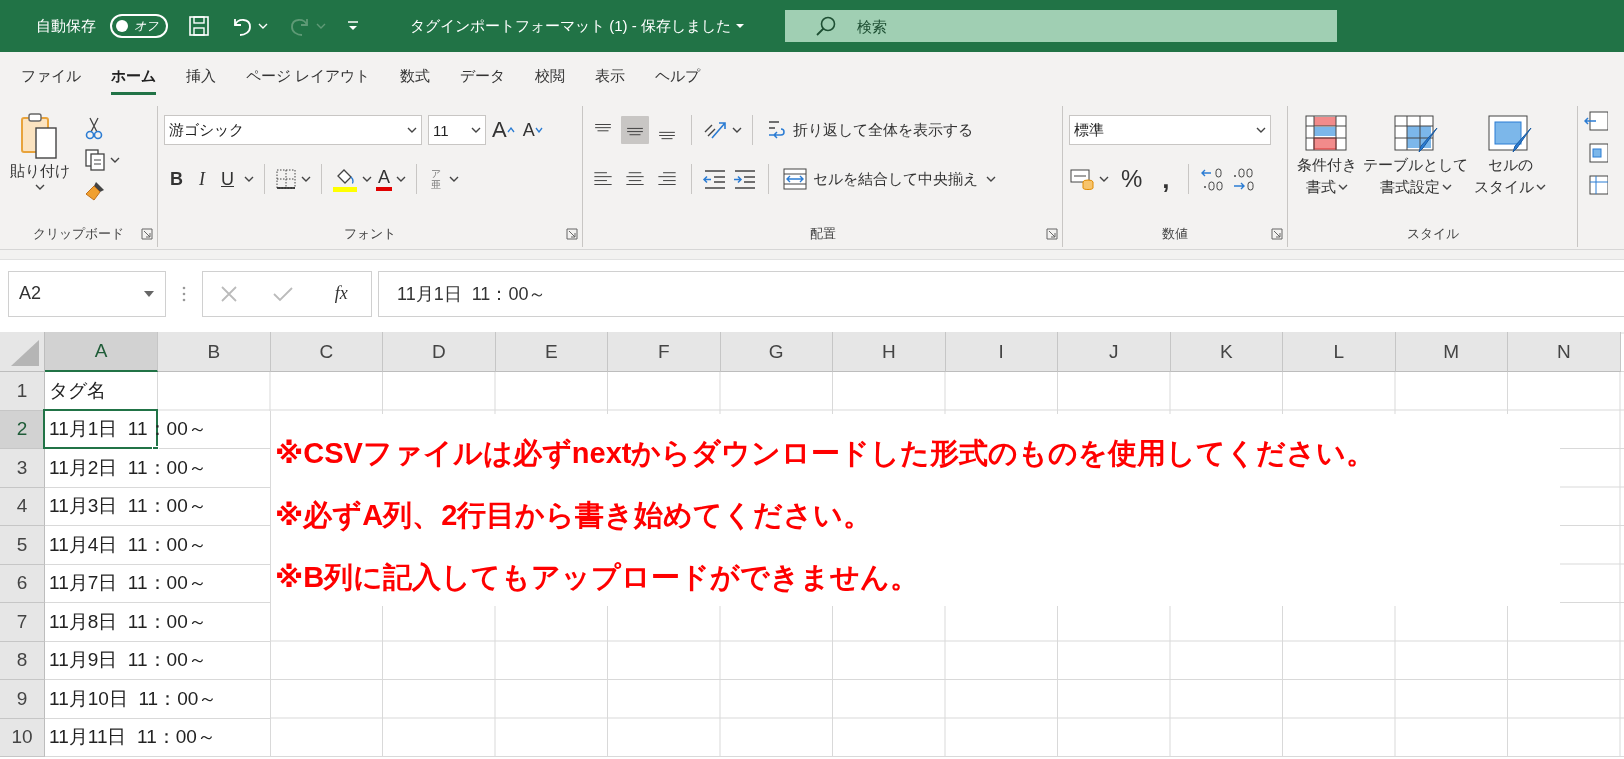  I want to click on cell-reference: A2, so click(30, 293).